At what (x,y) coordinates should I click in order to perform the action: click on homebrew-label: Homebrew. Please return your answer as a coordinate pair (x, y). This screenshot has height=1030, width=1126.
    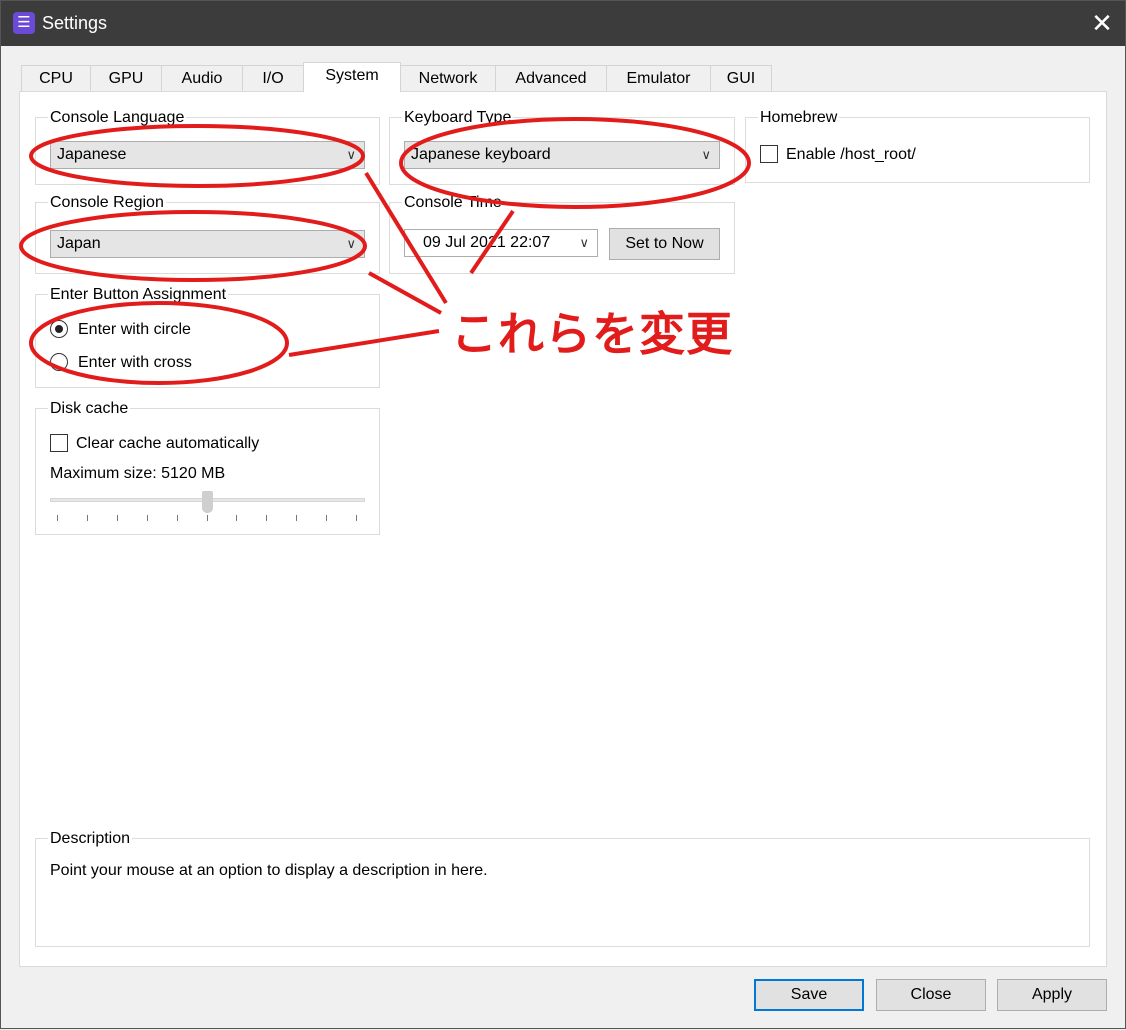
    Looking at the image, I should click on (799, 118).